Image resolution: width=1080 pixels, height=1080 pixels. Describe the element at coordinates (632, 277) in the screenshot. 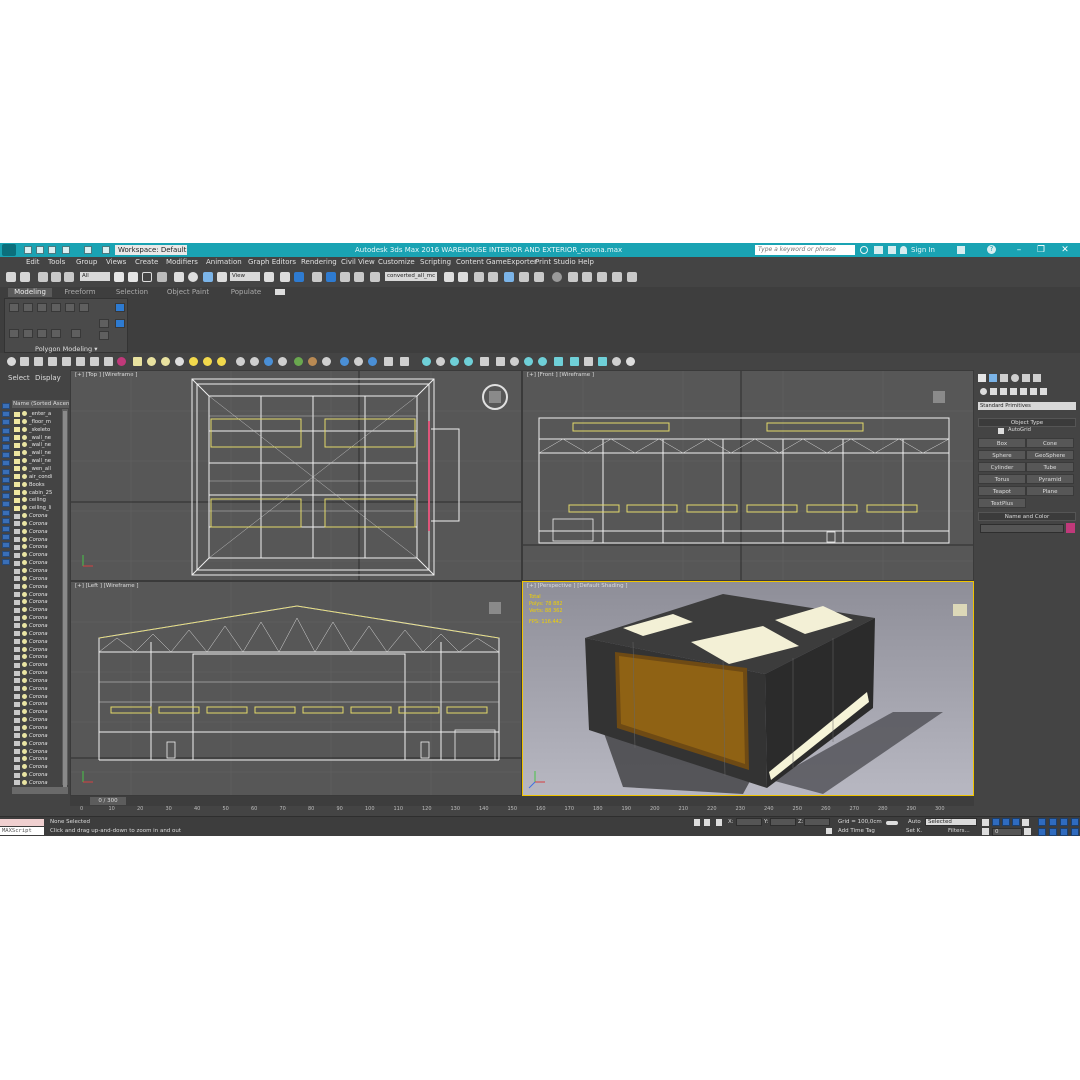

I see `render-in-cloud-icon` at that location.